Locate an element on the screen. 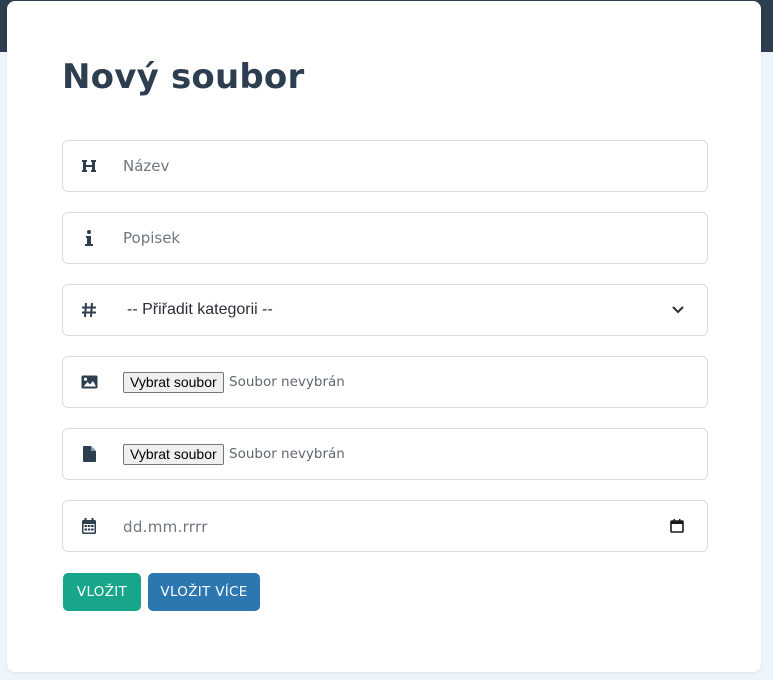  chevron-down-icon is located at coordinates (678, 310).